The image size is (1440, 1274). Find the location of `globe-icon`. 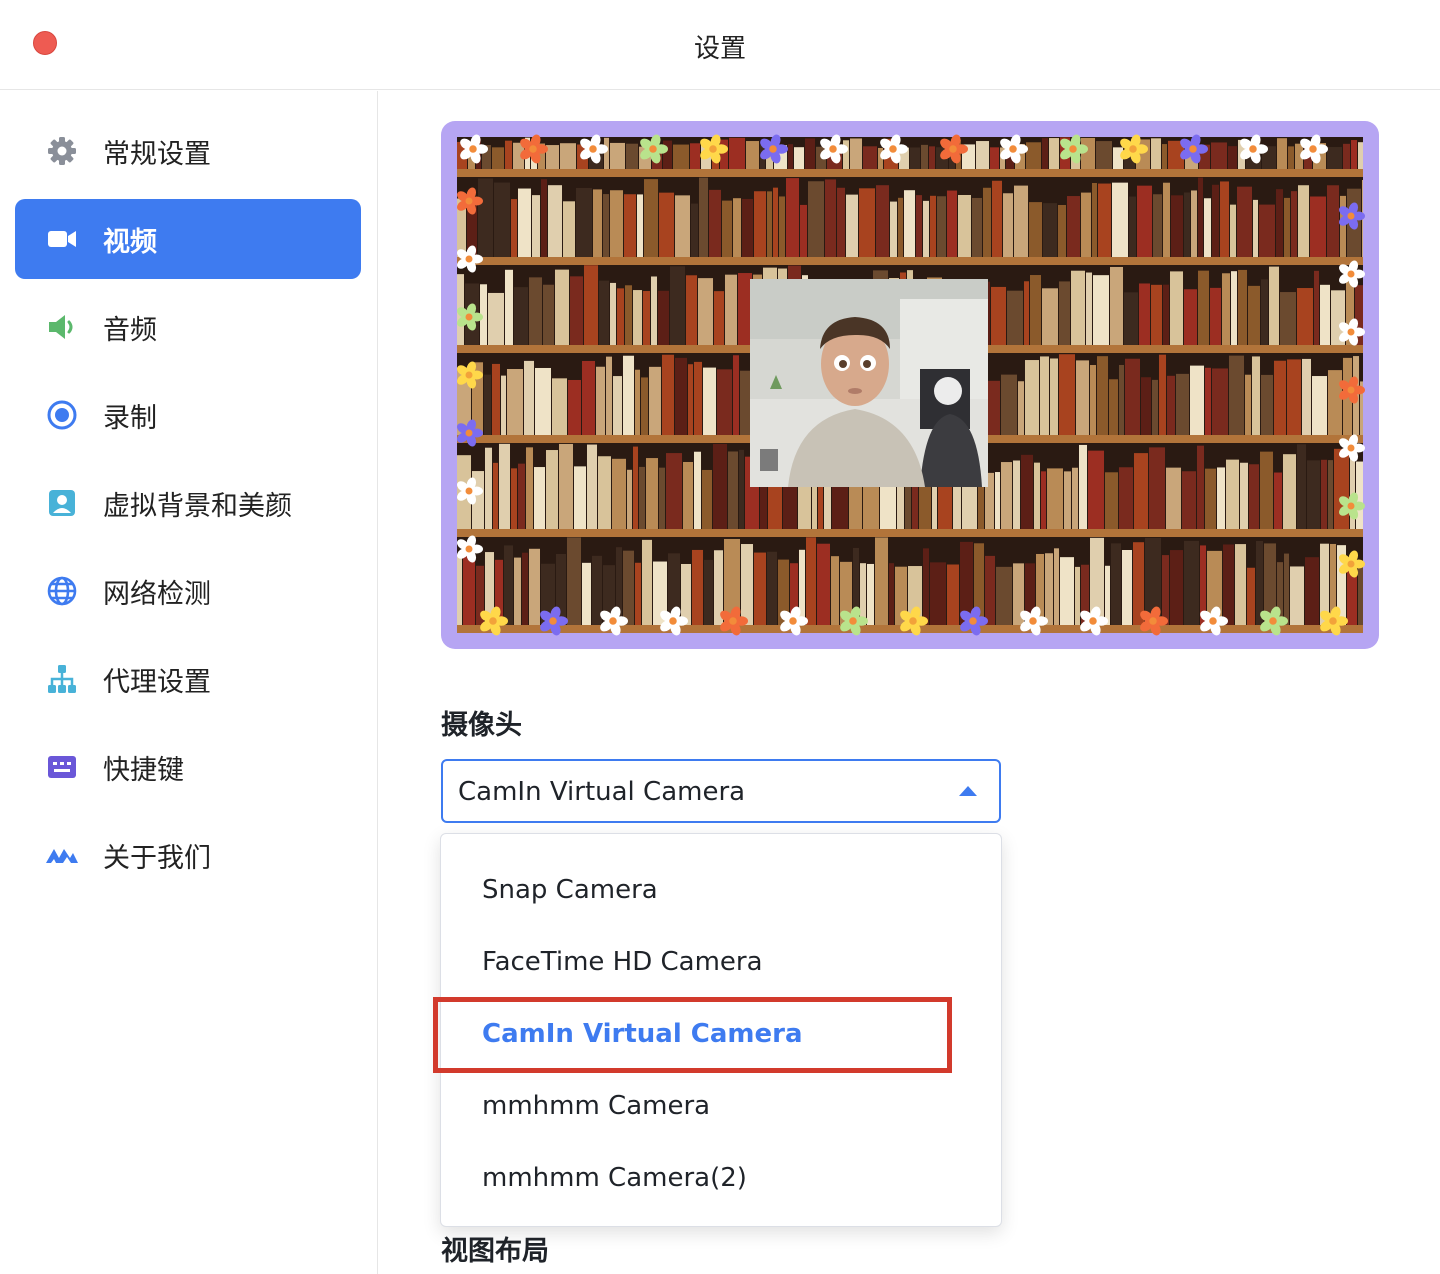

globe-icon is located at coordinates (62, 591).